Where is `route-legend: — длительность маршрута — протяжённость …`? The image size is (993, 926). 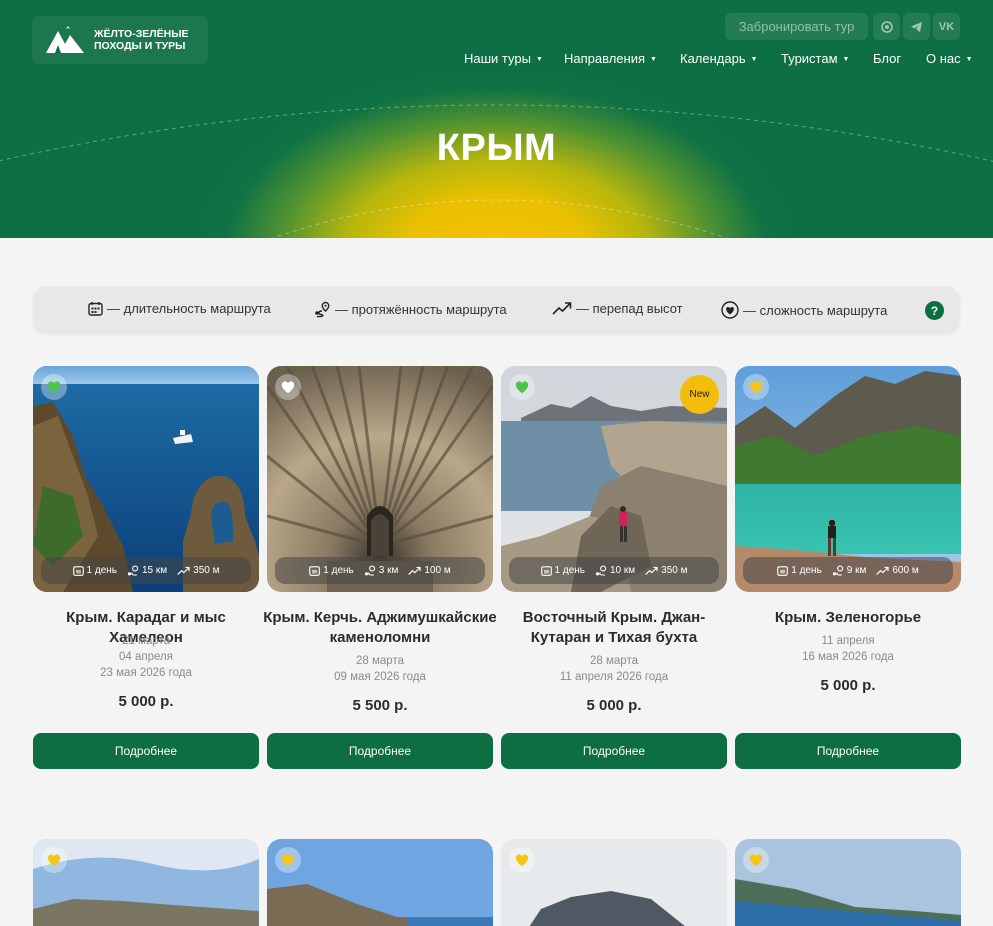 route-legend: — длительность маршрута — протяжённость … is located at coordinates (496, 310).